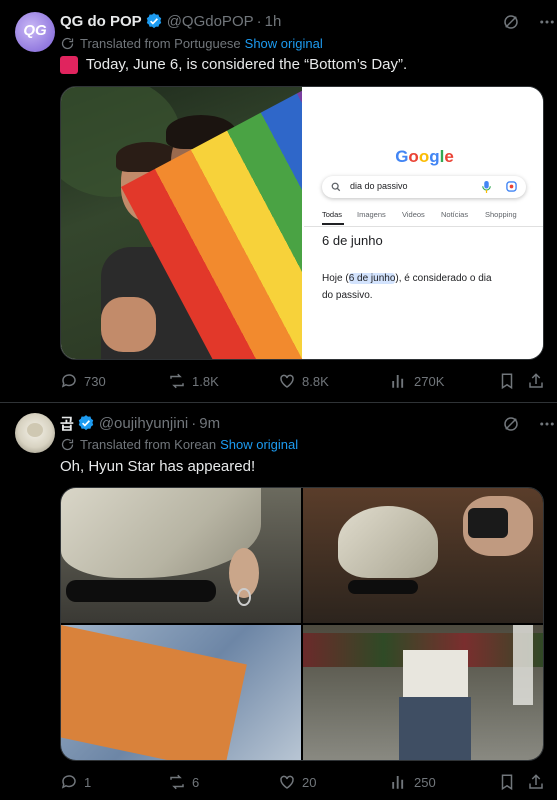 The width and height of the screenshot is (557, 800). Describe the element at coordinates (210, 21) in the screenshot. I see `author-handle: @QGdoPOP` at that location.